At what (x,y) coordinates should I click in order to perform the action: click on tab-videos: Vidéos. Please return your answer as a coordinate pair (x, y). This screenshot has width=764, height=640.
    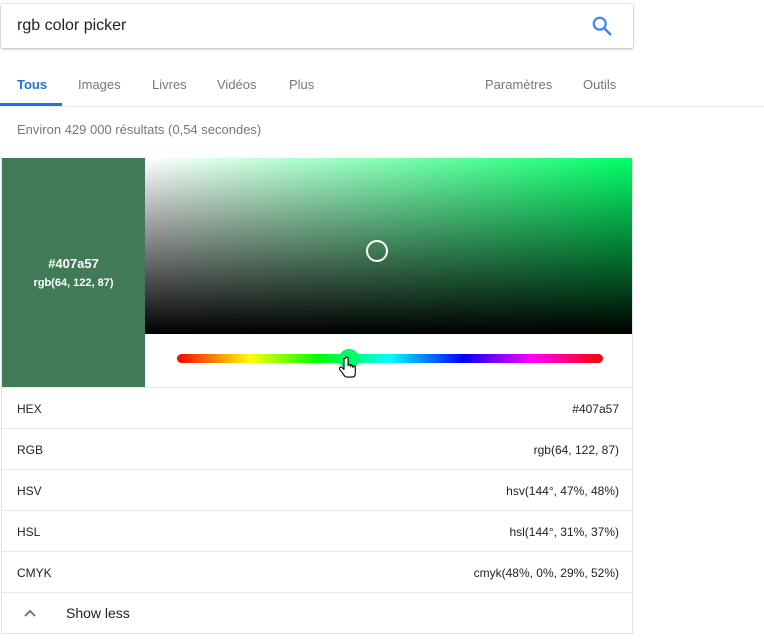
    Looking at the image, I should click on (237, 84).